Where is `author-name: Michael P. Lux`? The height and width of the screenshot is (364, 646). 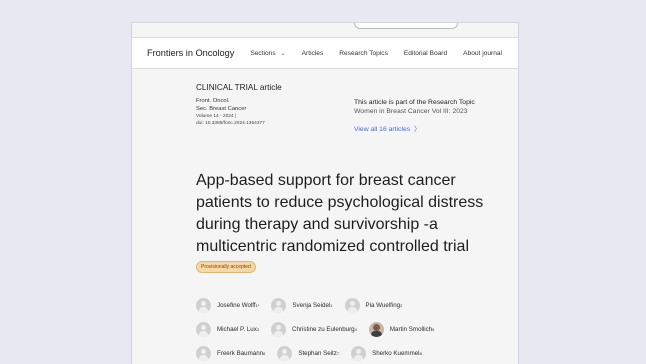
author-name: Michael P. Lux is located at coordinates (237, 329).